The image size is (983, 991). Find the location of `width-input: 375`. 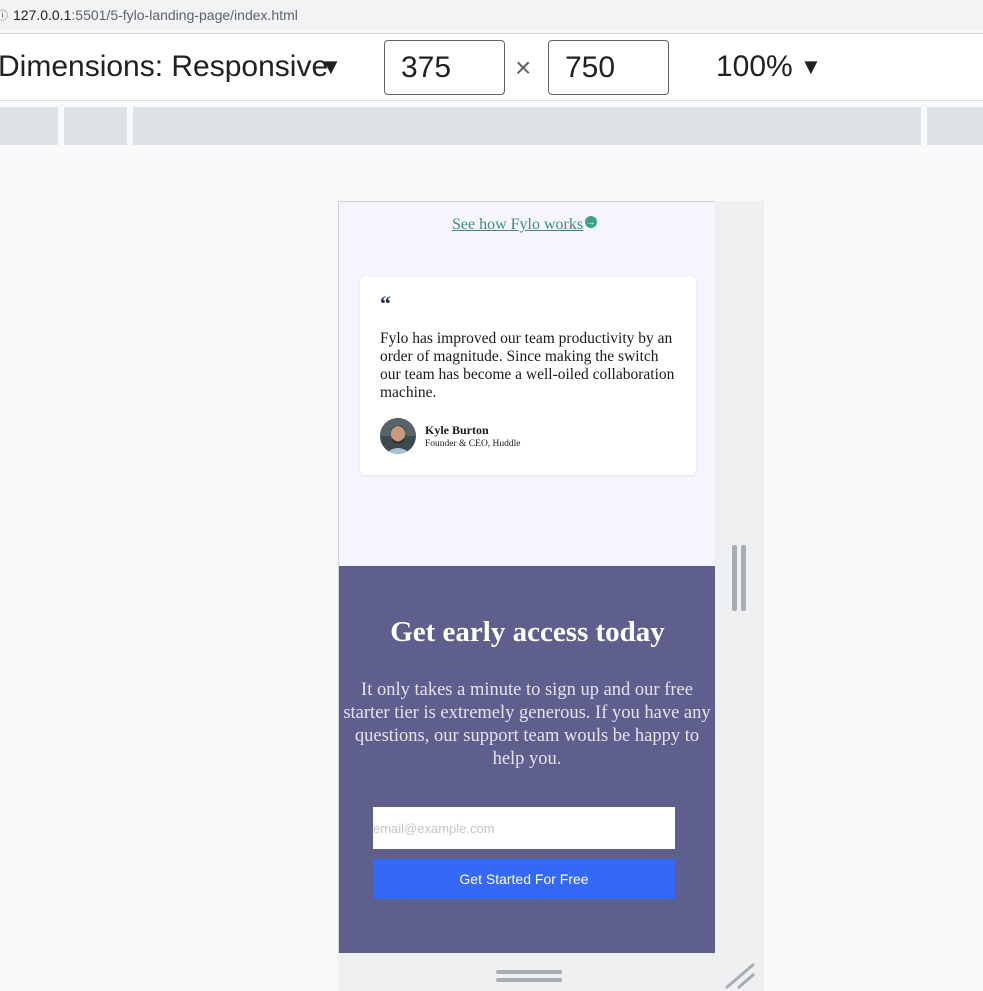

width-input: 375 is located at coordinates (444, 67).